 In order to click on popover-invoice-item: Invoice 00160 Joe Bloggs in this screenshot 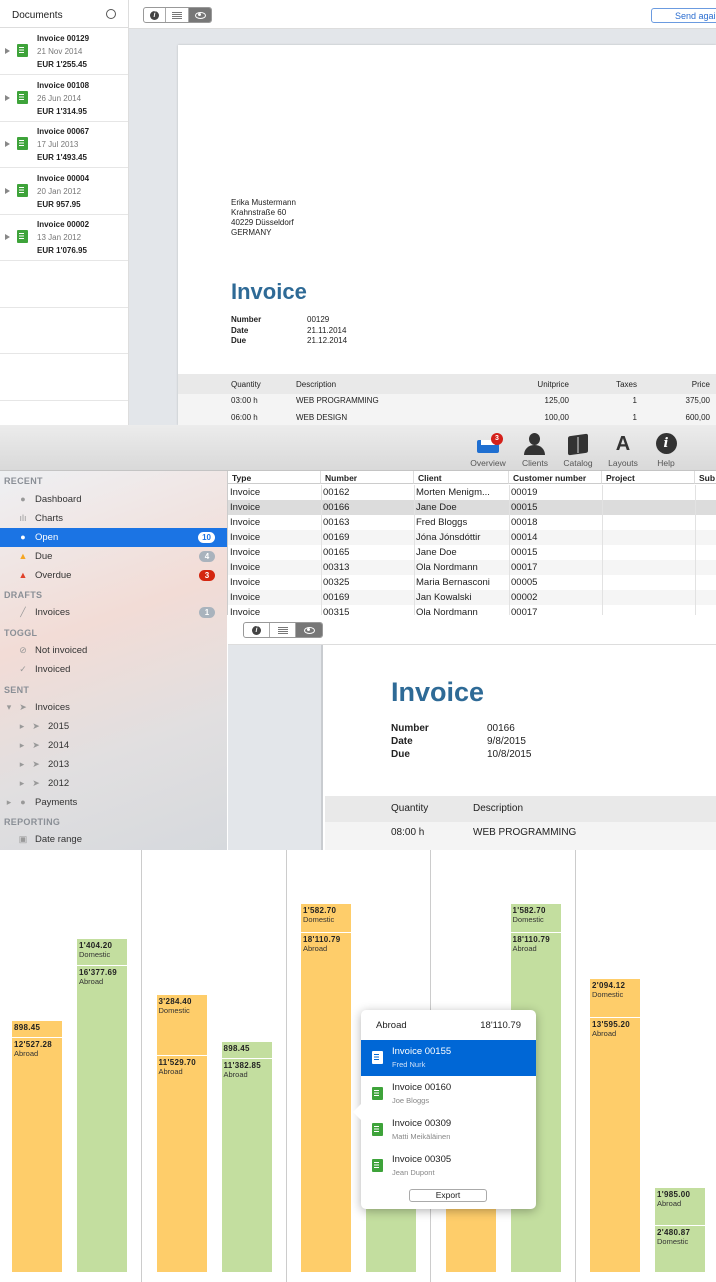, I will do `click(448, 1094)`.